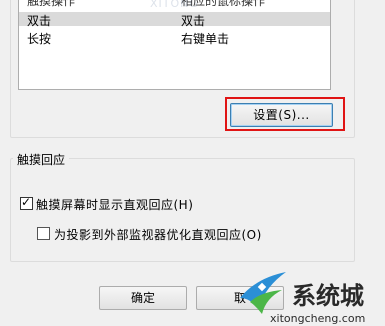 The image size is (385, 326). Describe the element at coordinates (43, 233) in the screenshot. I see `optimize-projection-checkbox` at that location.